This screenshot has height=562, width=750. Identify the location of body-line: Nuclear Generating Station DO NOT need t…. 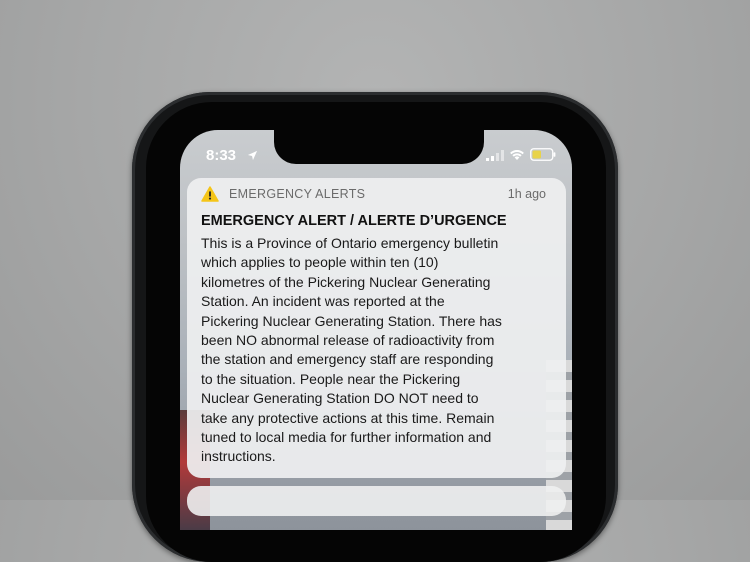
(340, 398).